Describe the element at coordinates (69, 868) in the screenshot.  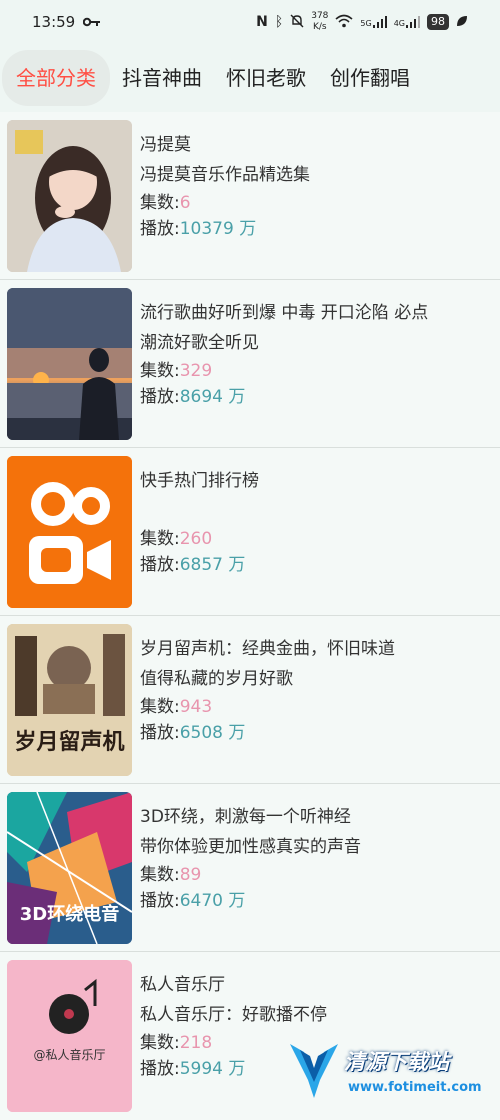
I see `album-cover-image: 3D环绕电音` at that location.